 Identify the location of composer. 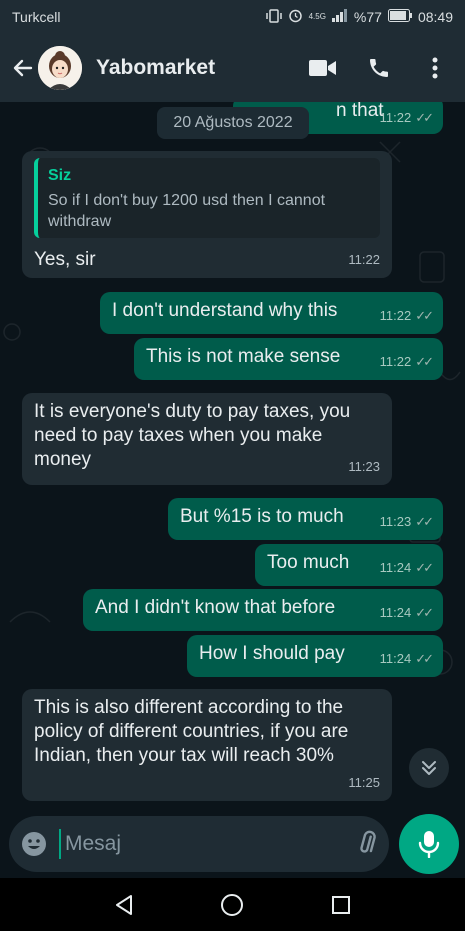
(232, 844).